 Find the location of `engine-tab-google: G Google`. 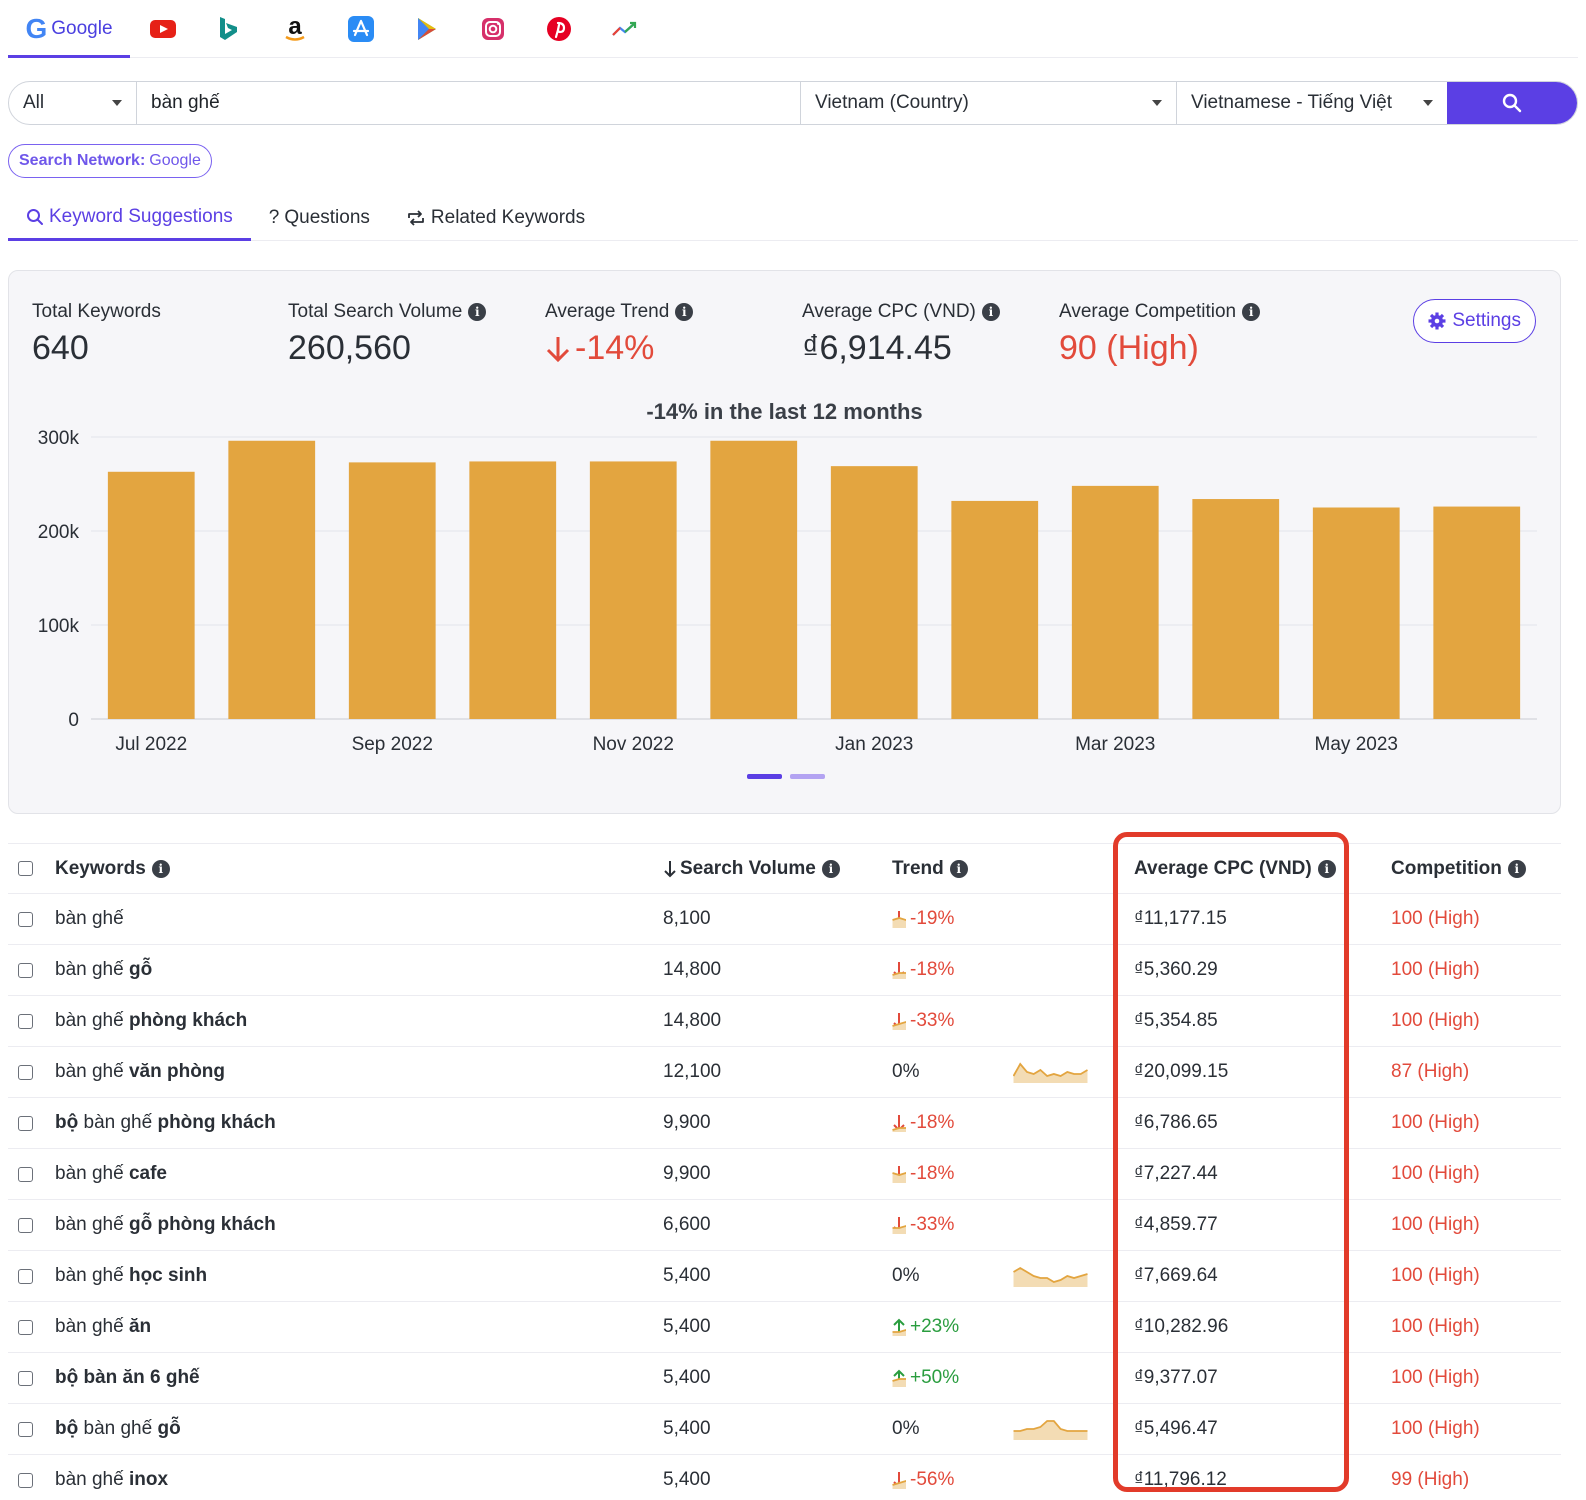

engine-tab-google: G Google is located at coordinates (69, 29).